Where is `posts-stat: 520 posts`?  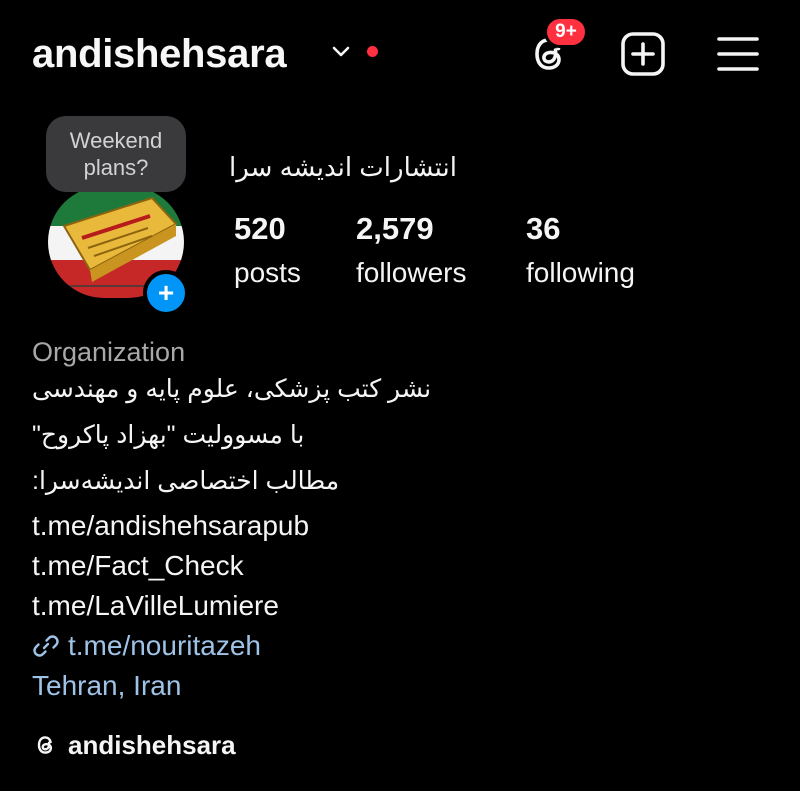 posts-stat: 520 posts is located at coordinates (267, 250).